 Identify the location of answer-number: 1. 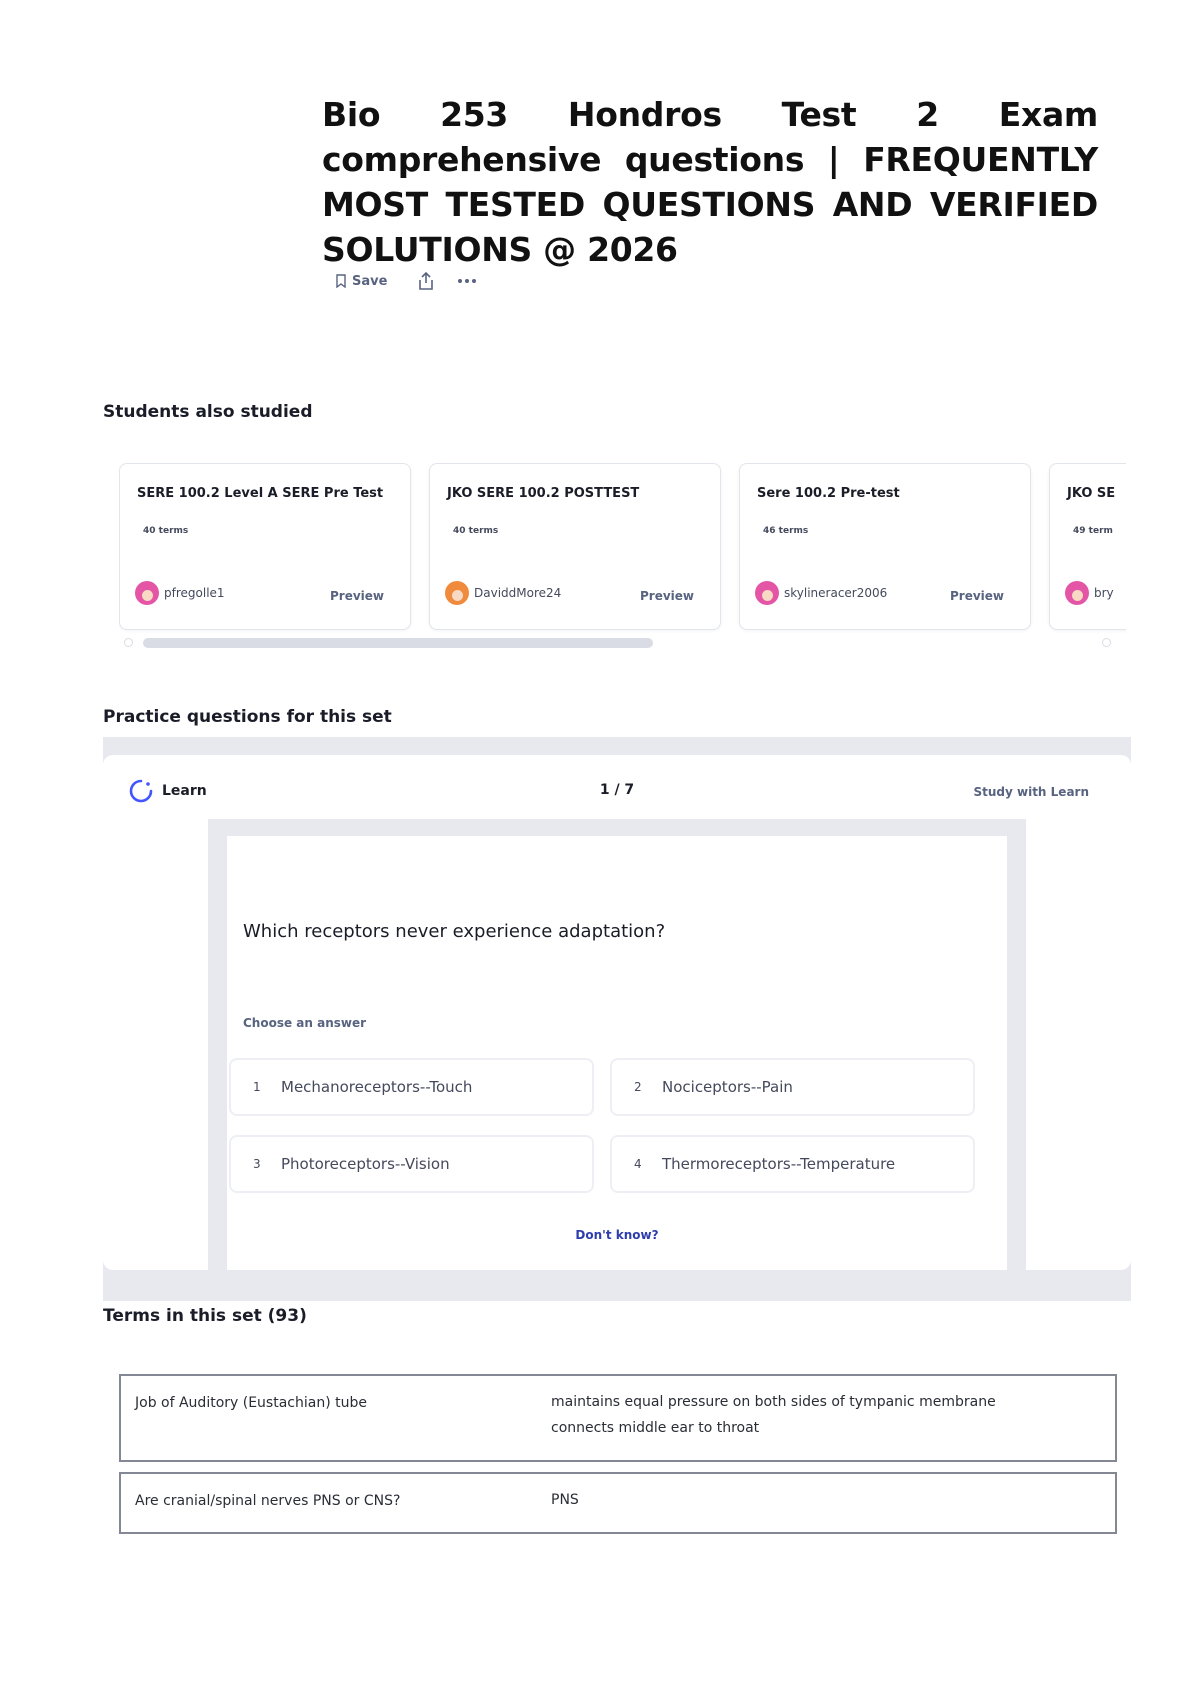
(257, 1087).